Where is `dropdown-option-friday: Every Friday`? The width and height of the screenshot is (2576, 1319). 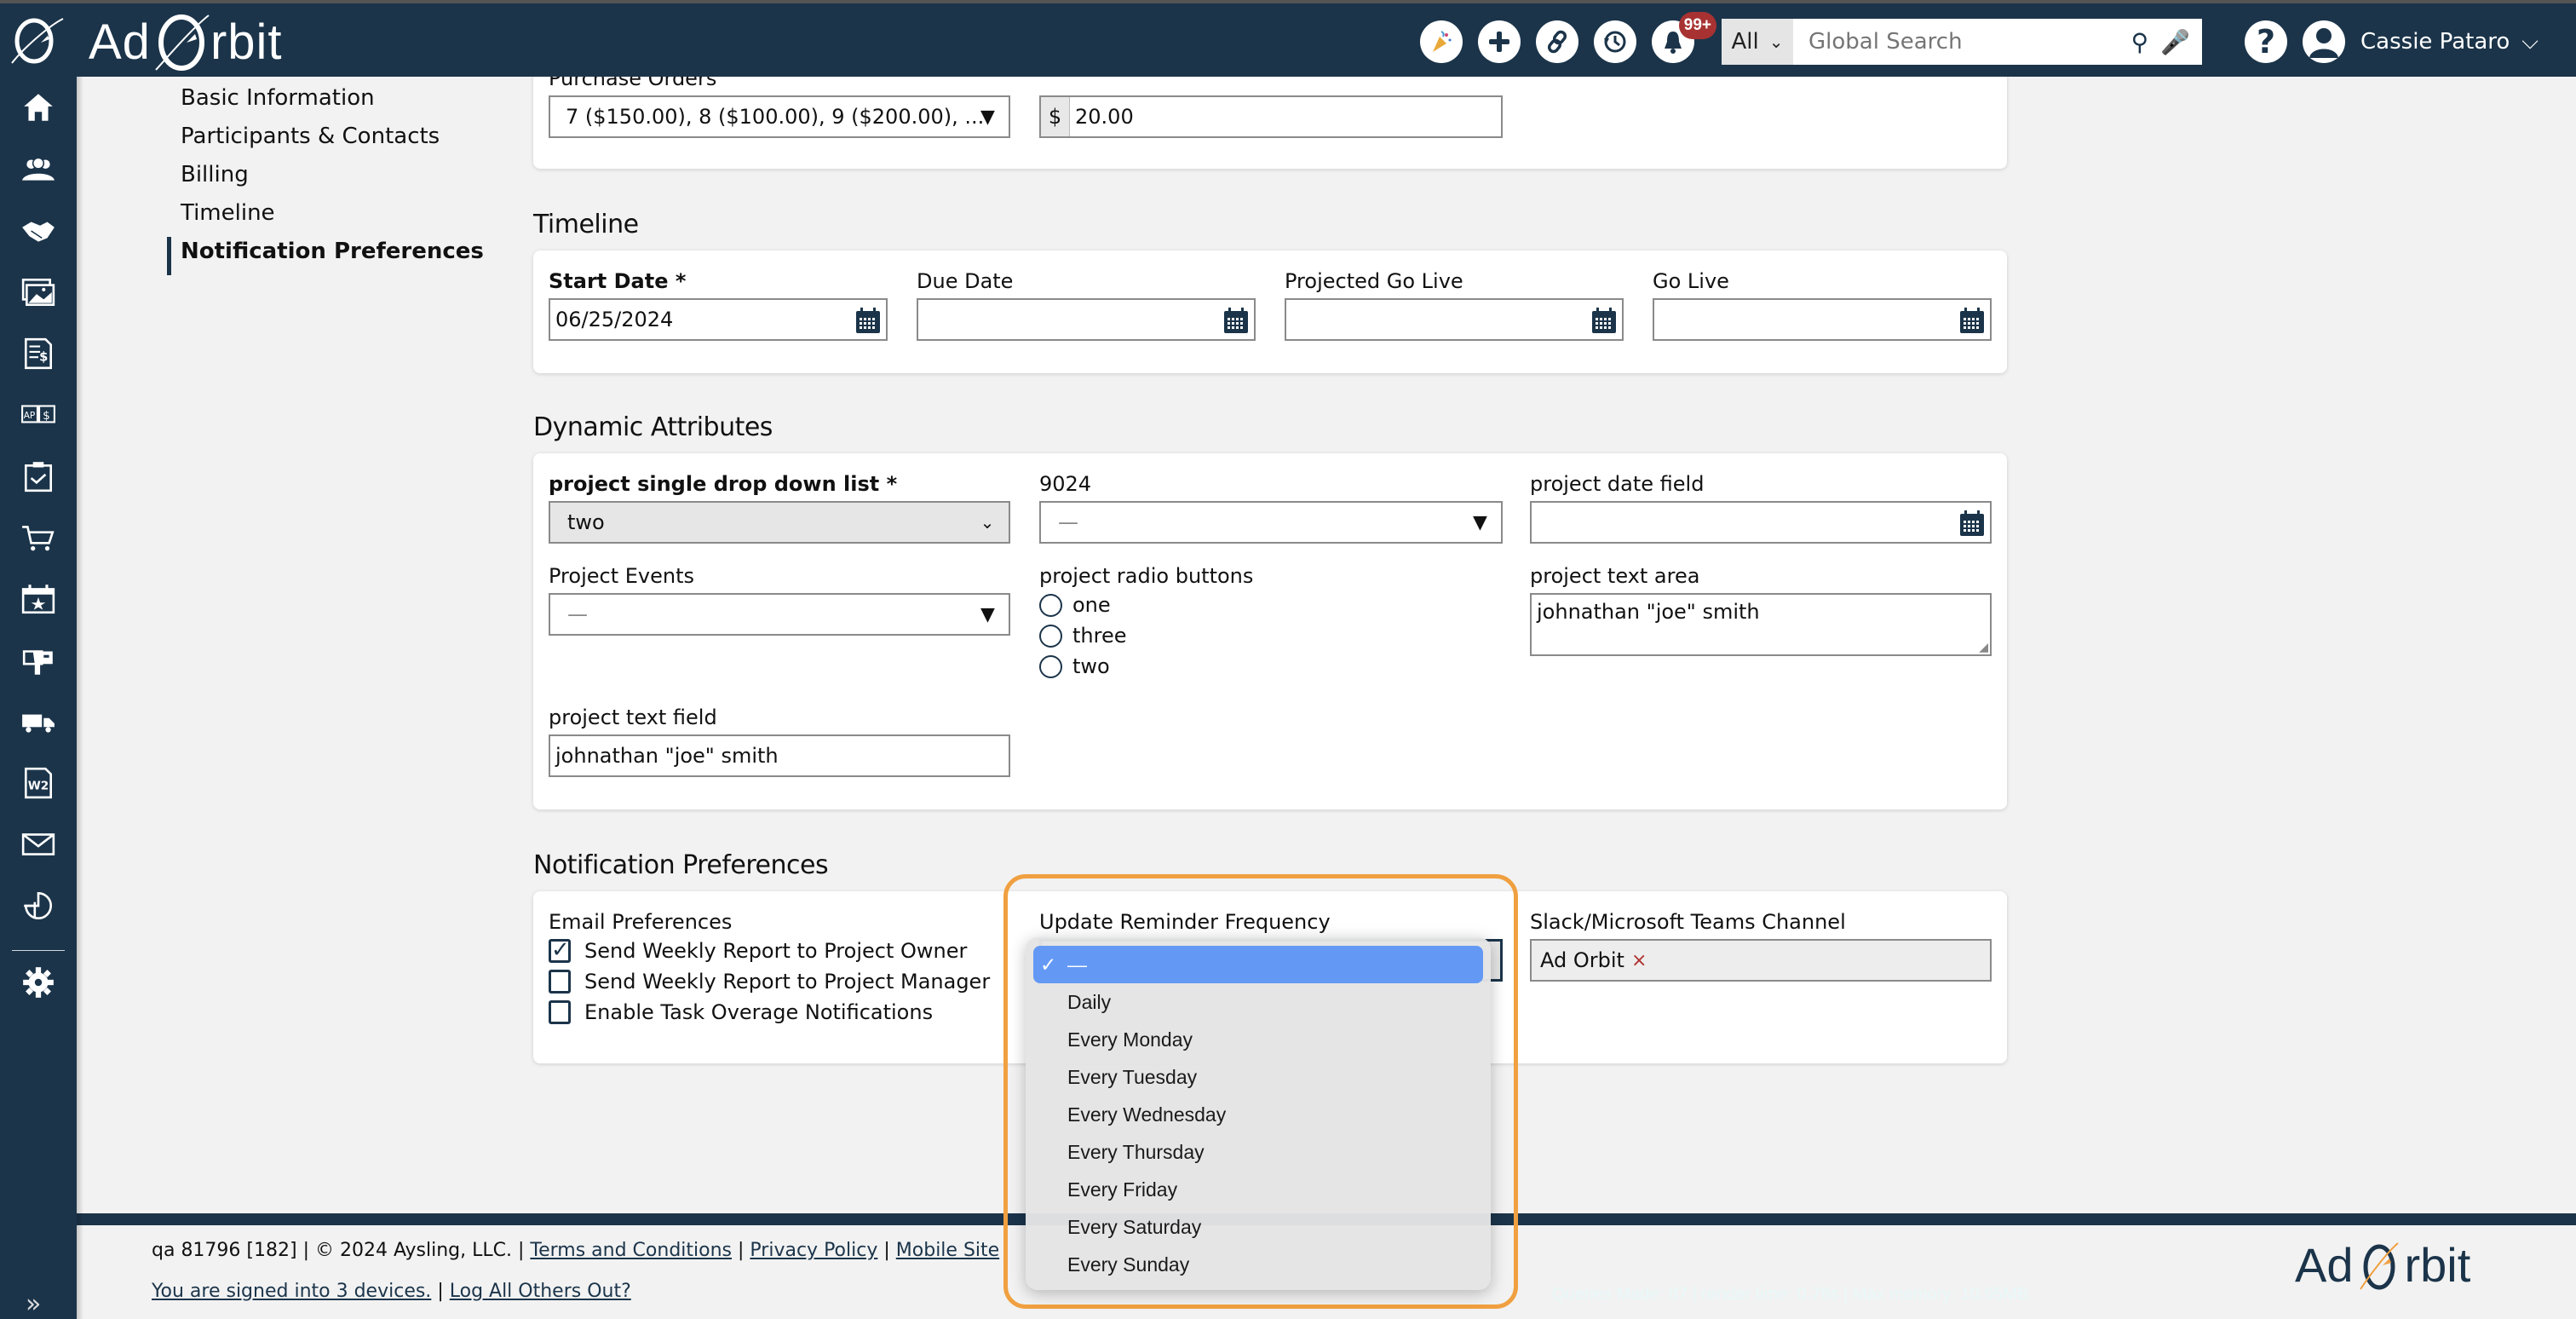 dropdown-option-friday: Every Friday is located at coordinates (1258, 1190).